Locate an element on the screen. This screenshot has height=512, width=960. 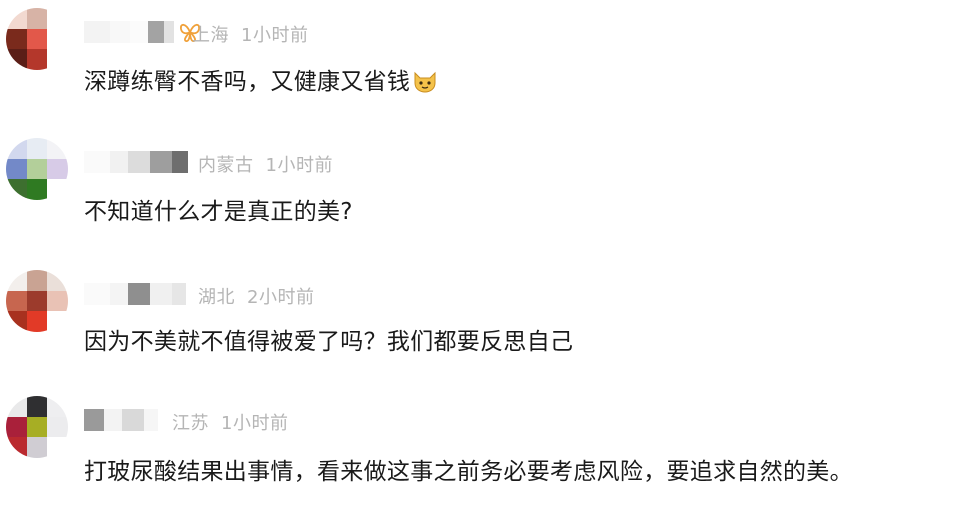
comment-text-body: 不知道什么才是真正的美? is located at coordinates (218, 212).